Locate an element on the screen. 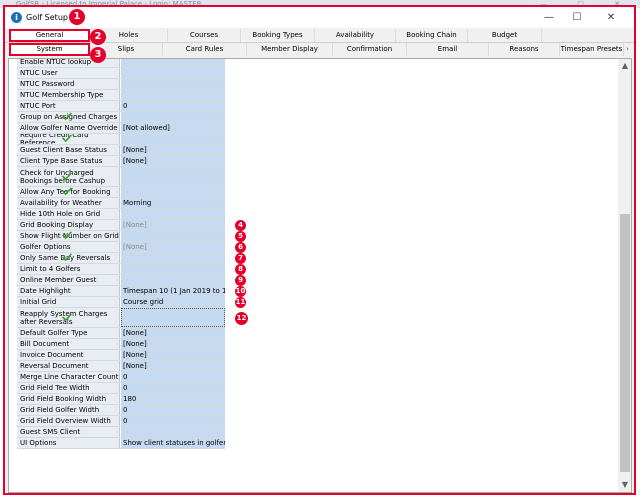 This screenshot has width=640, height=500. setting-row-reversal-document: Reversal Document [None] is located at coordinates (121, 366).